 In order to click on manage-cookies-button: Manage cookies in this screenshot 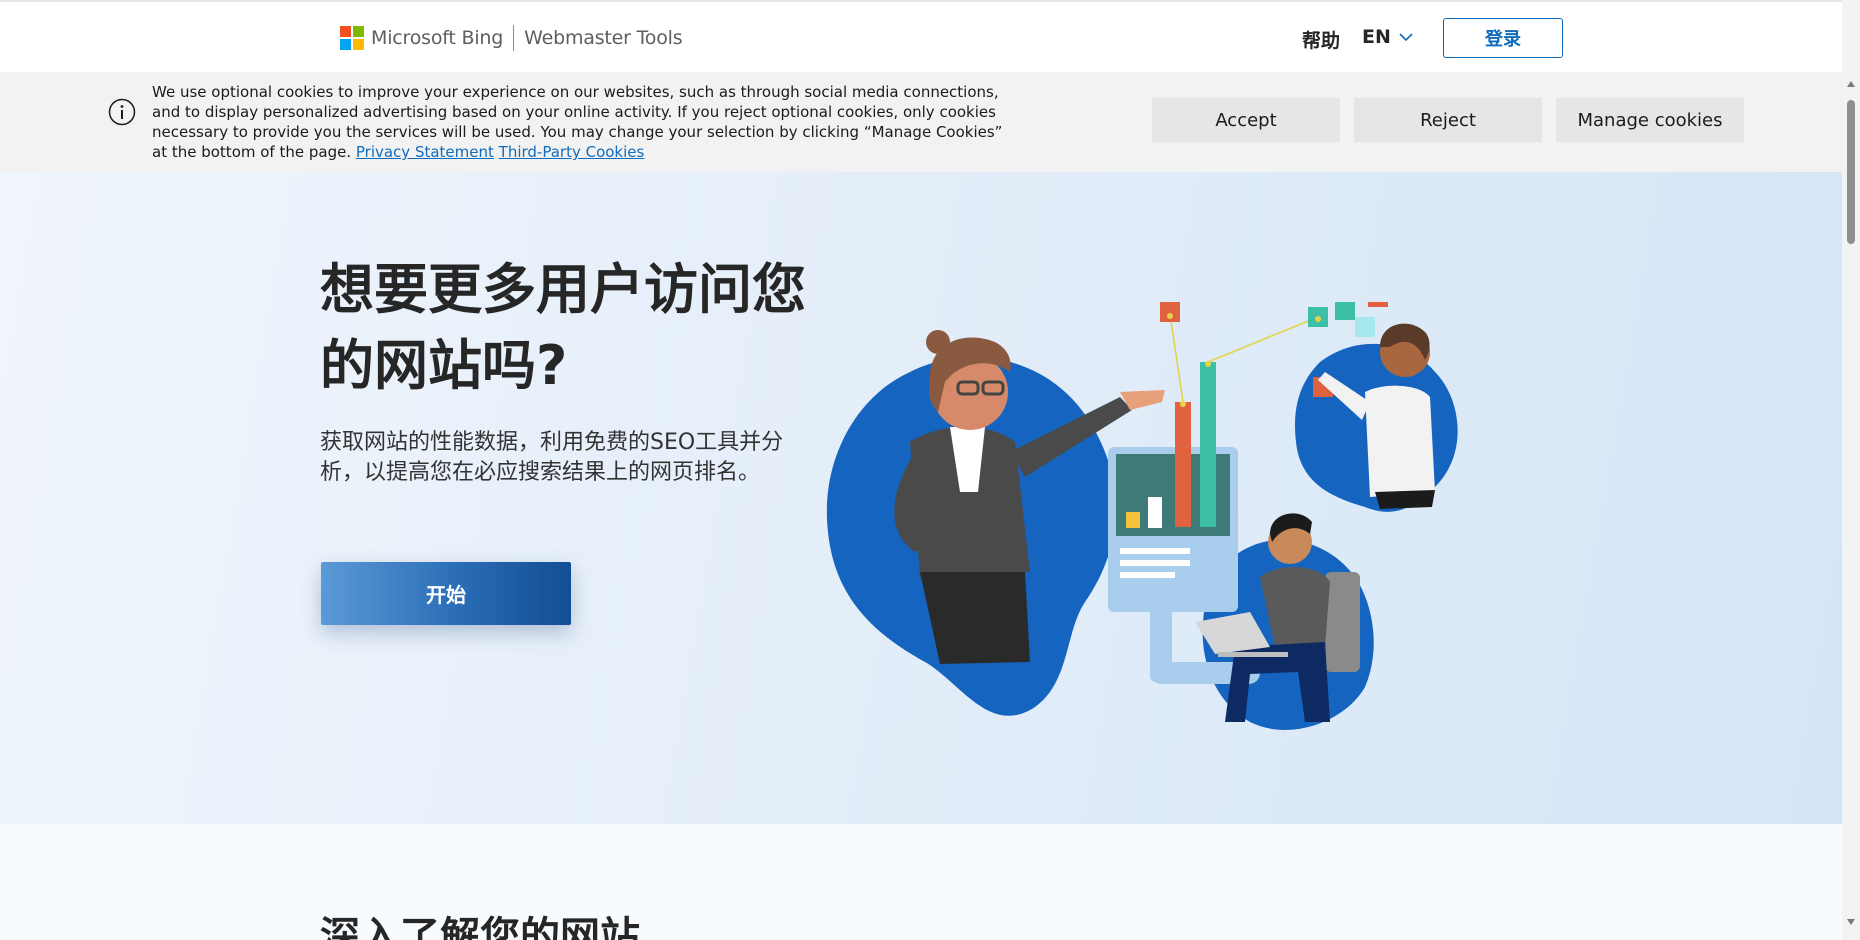, I will do `click(1650, 120)`.